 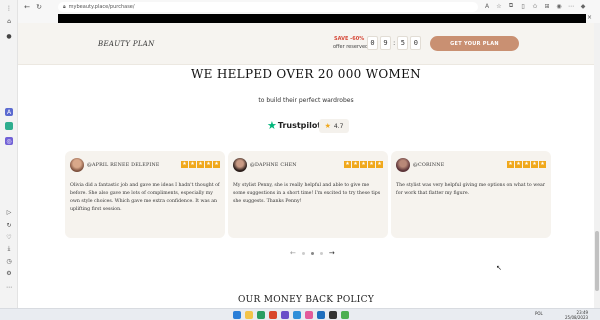 I want to click on favorites-bar-icon: ✩, so click(x=535, y=6).